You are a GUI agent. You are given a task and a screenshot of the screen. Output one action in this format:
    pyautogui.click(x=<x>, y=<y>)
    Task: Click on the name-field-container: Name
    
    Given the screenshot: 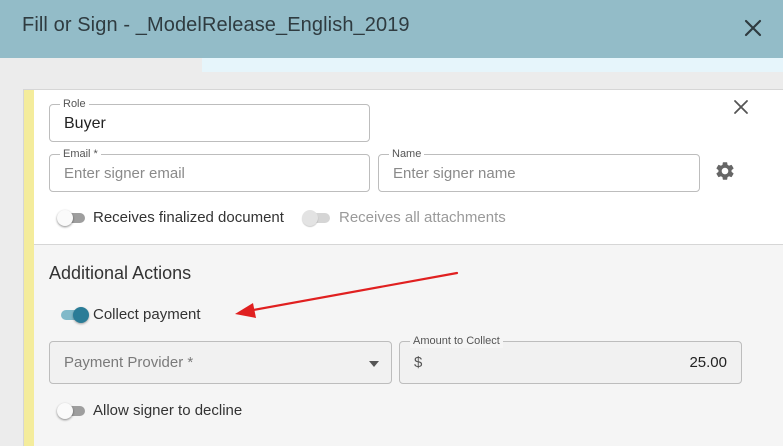 What is the action you would take?
    pyautogui.click(x=539, y=169)
    